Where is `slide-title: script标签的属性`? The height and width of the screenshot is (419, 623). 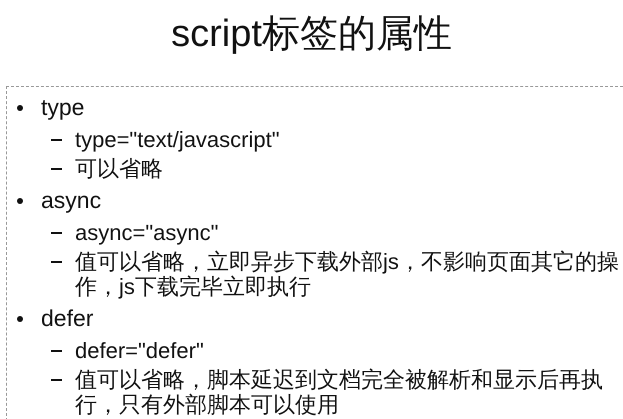
slide-title: script标签的属性 is located at coordinates (311, 34).